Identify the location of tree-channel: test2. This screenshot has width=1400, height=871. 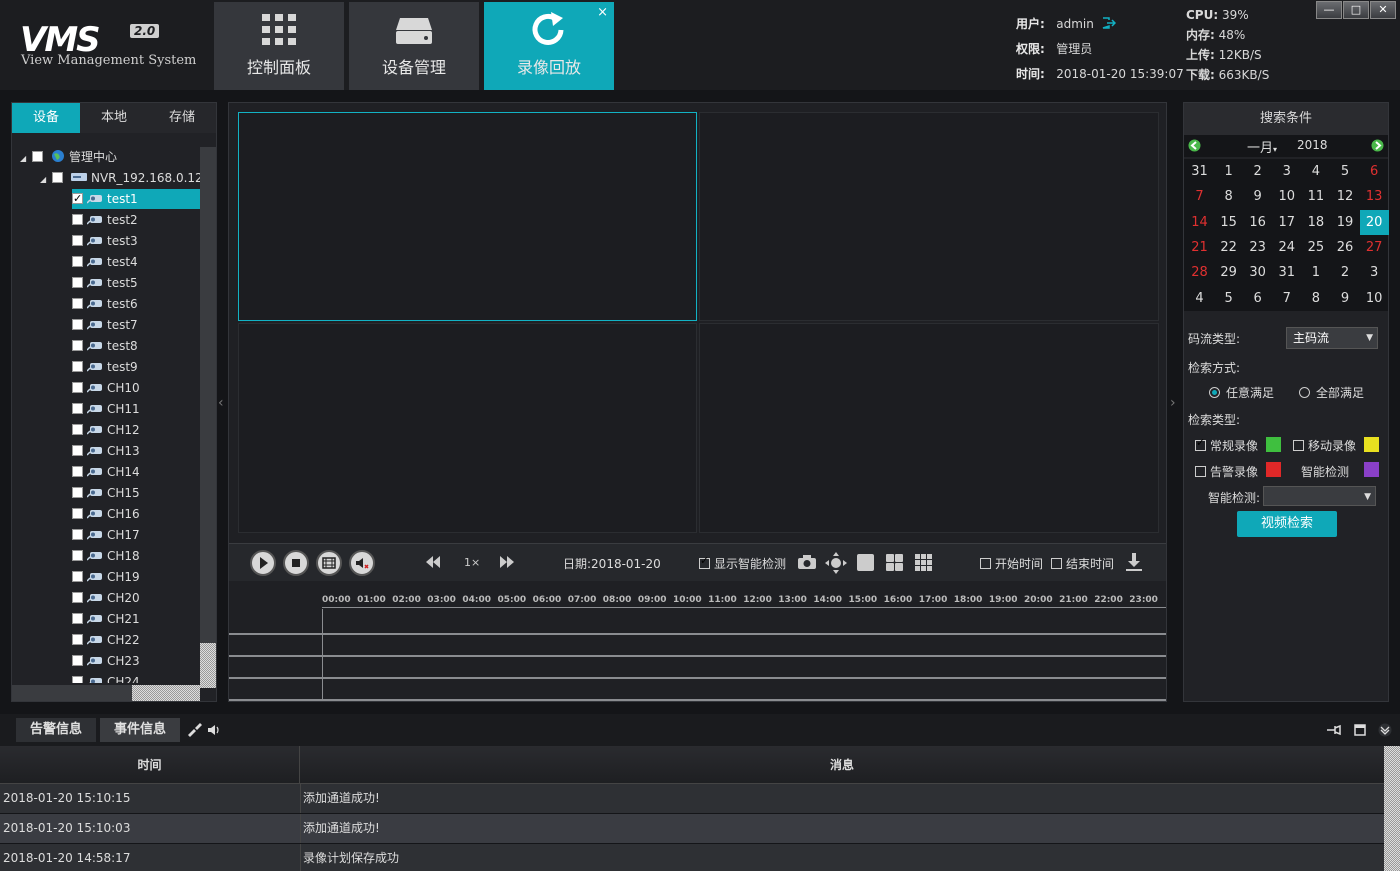
(136, 220).